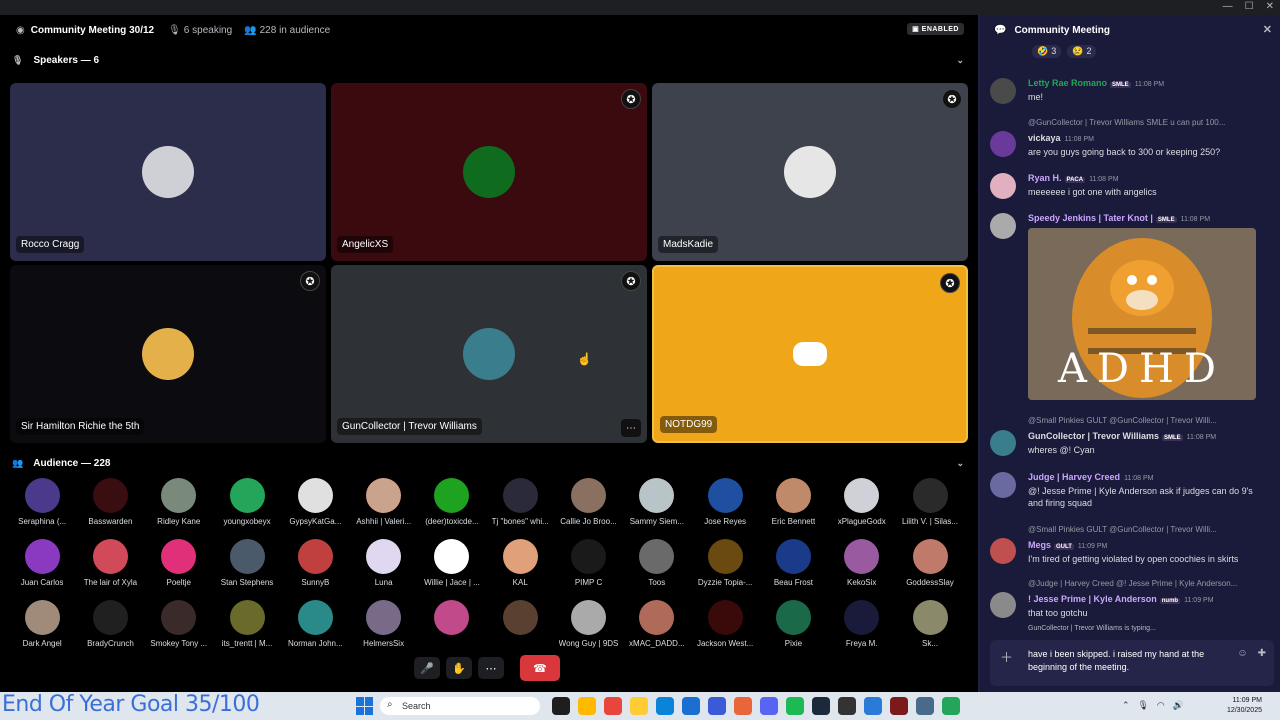 The height and width of the screenshot is (720, 1280). What do you see at coordinates (168, 172) in the screenshot?
I see `speaker-tile: Rocco Cragg` at bounding box center [168, 172].